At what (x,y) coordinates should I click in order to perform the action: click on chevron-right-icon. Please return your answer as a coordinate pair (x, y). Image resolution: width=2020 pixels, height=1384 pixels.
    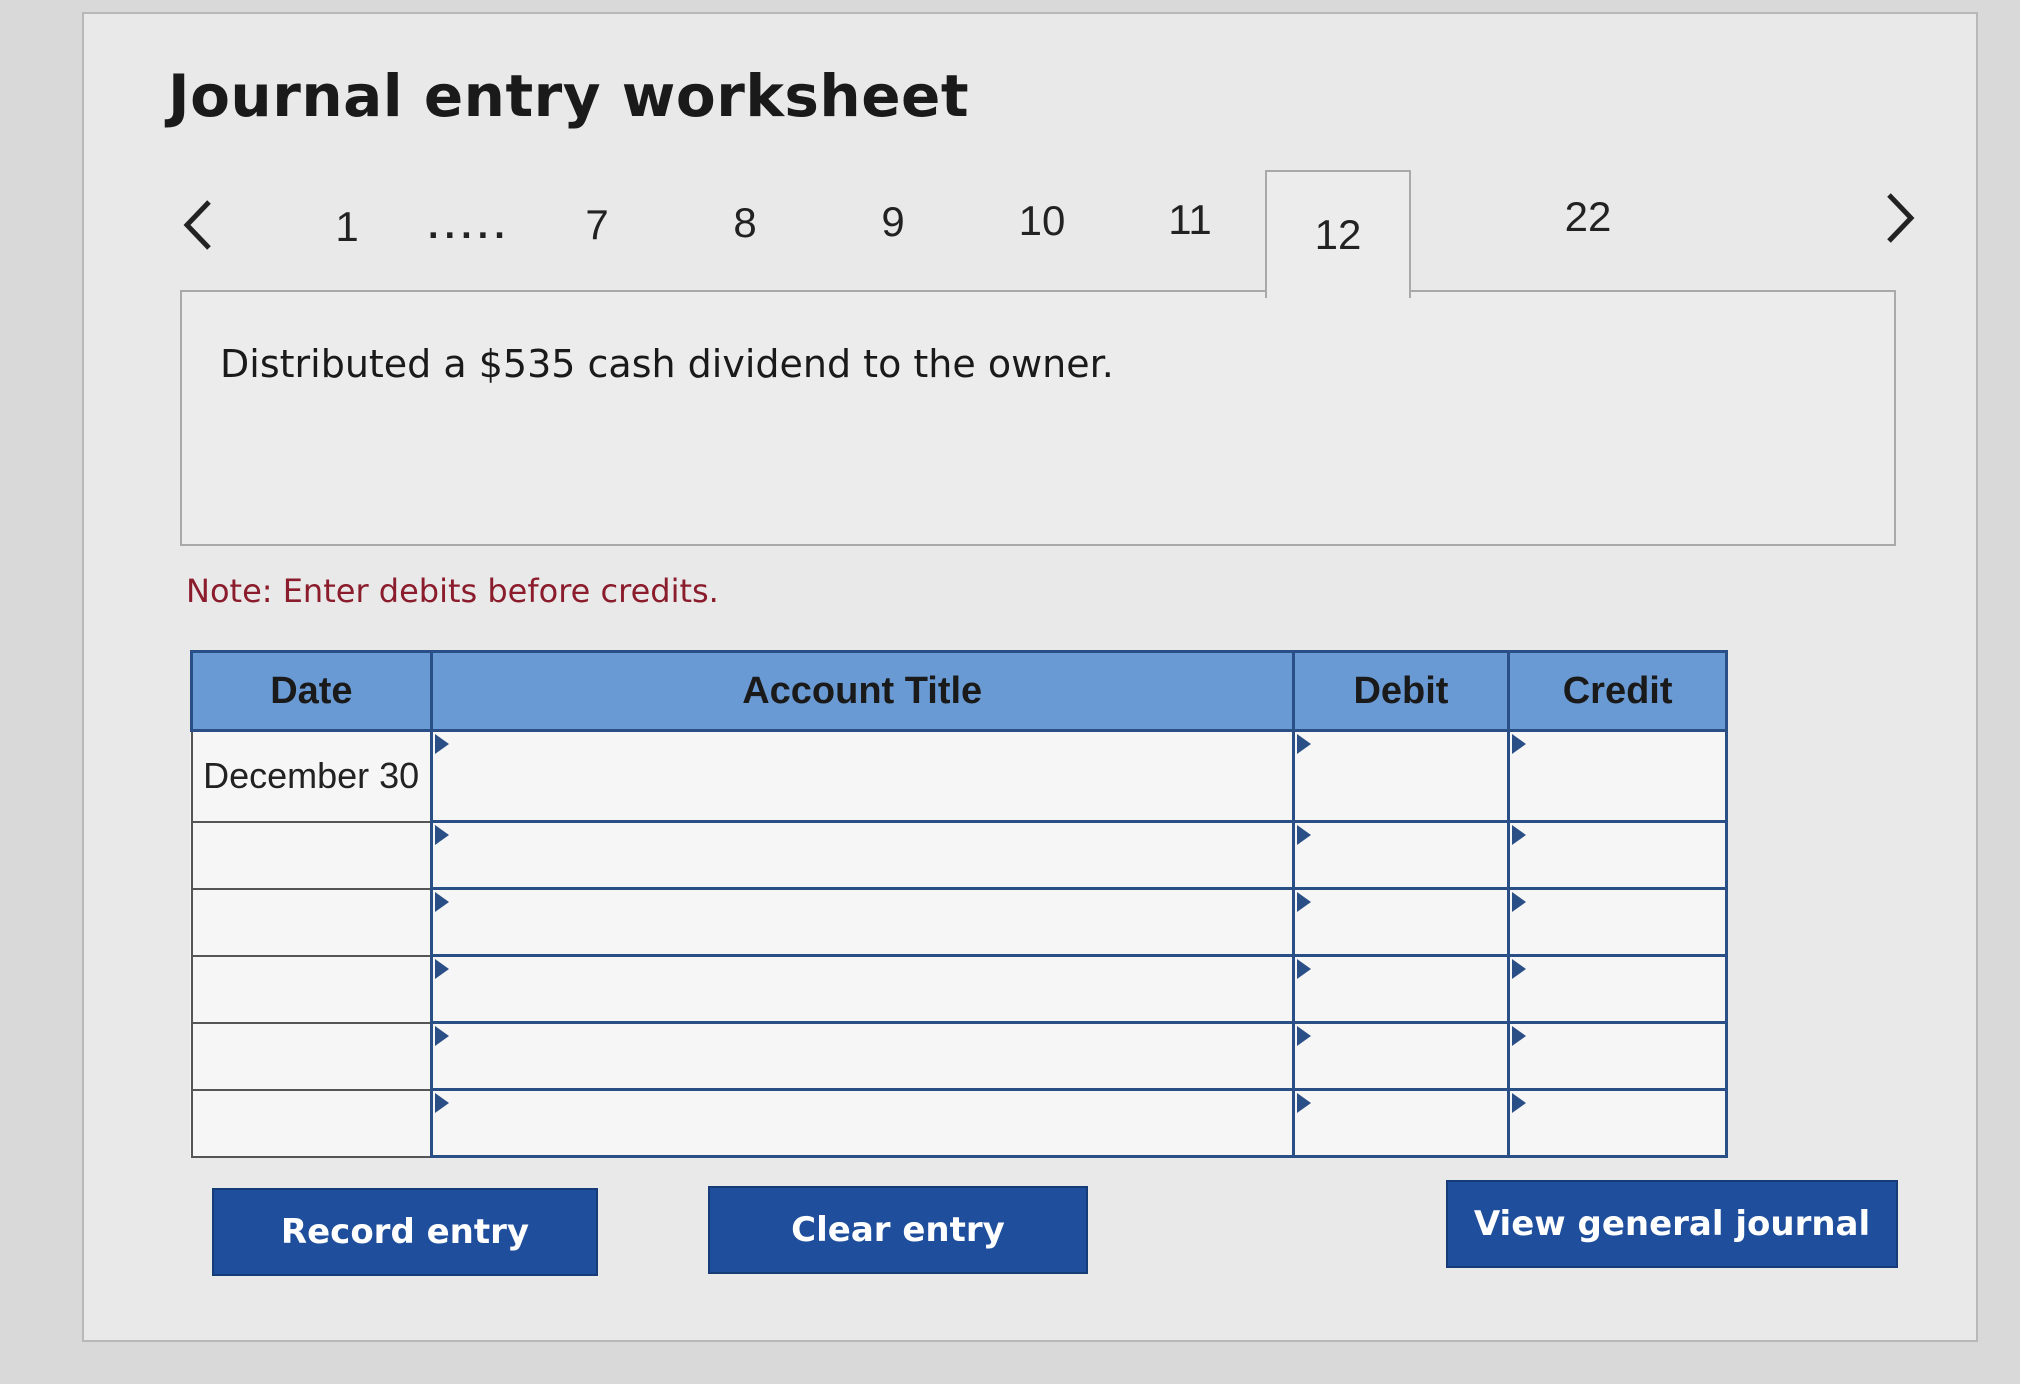
    Looking at the image, I should click on (1900, 218).